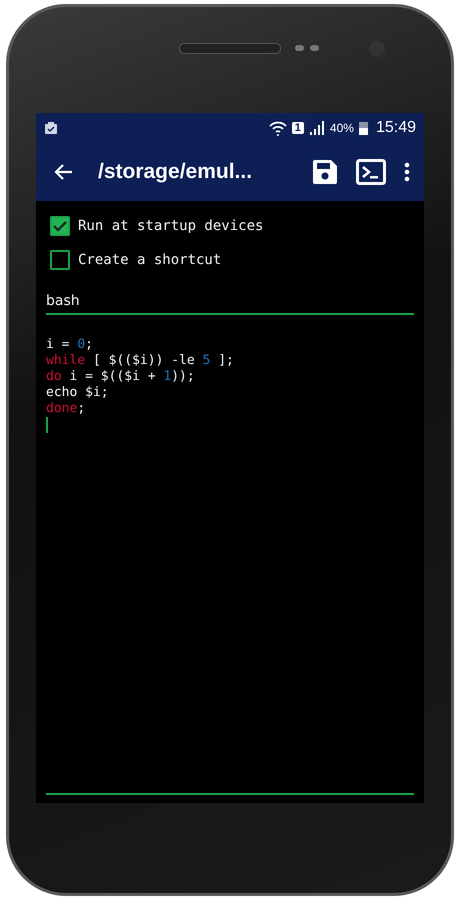 The image size is (460, 900). Describe the element at coordinates (70, 345) in the screenshot. I see `code-line: i = 0;` at that location.